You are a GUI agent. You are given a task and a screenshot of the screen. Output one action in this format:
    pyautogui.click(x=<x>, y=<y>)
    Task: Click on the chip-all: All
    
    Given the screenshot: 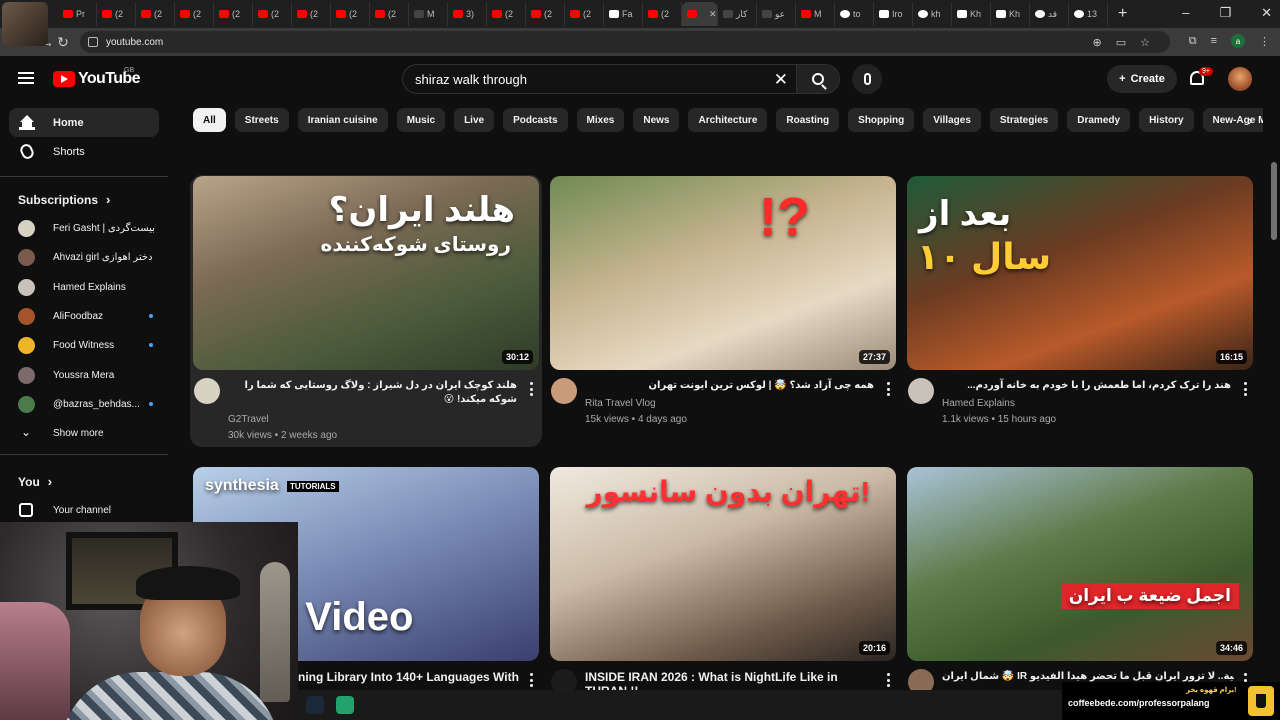 What is the action you would take?
    pyautogui.click(x=209, y=120)
    